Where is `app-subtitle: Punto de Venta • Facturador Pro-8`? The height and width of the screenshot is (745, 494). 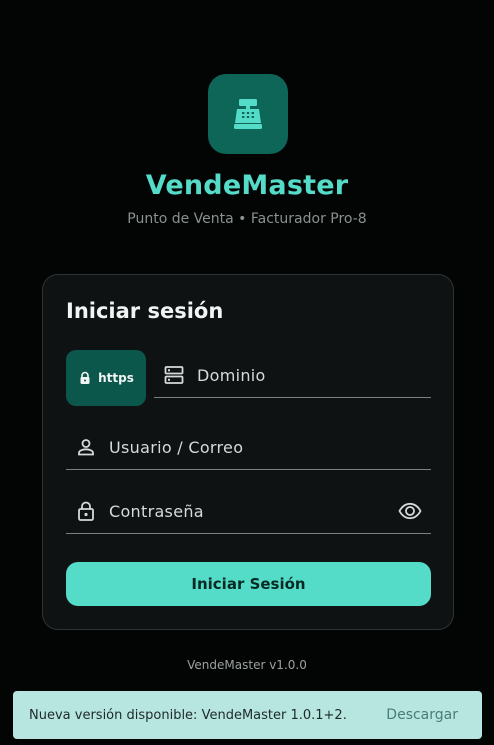 app-subtitle: Punto de Venta • Facturador Pro-8 is located at coordinates (247, 219).